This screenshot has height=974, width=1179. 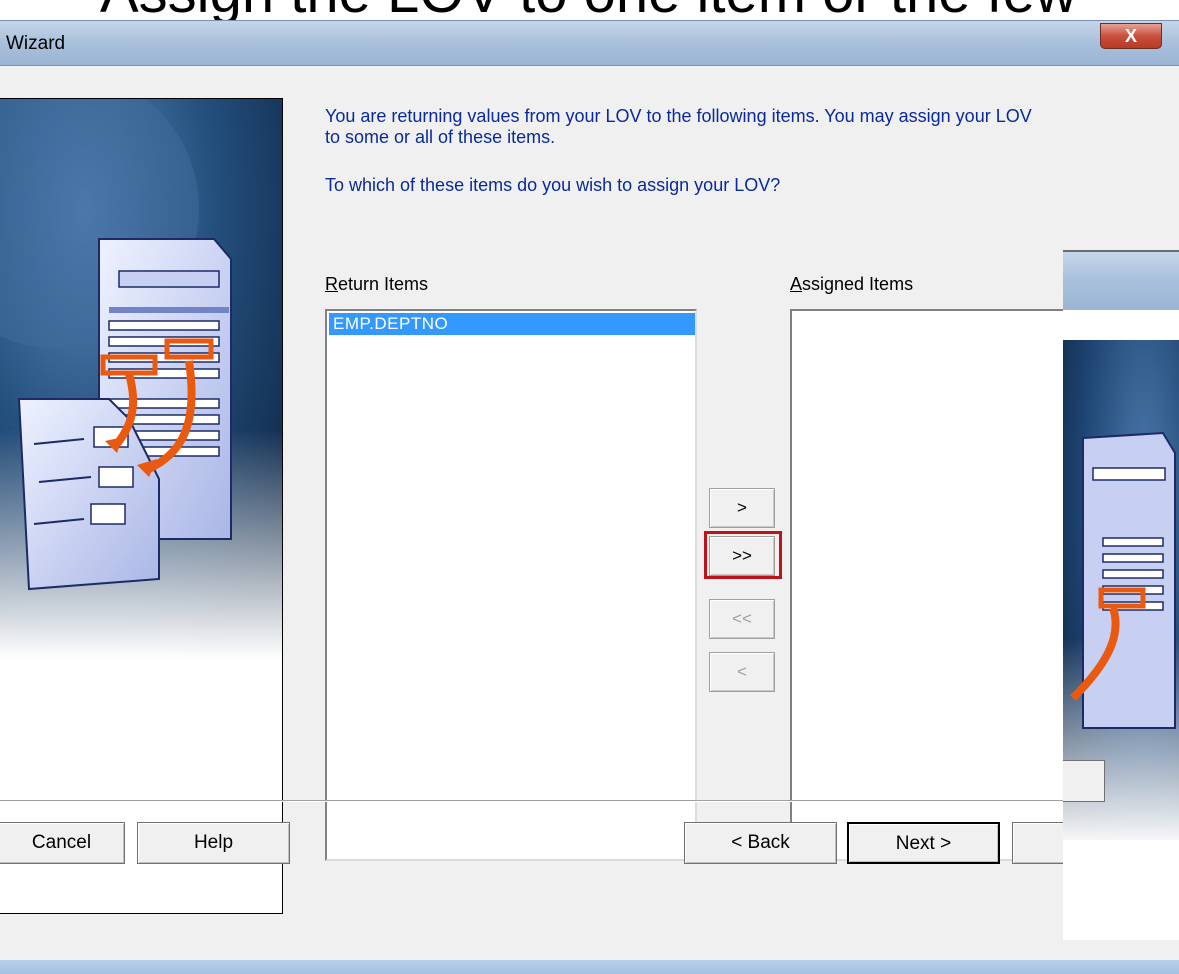 I want to click on close-icon: X, so click(x=1130, y=36).